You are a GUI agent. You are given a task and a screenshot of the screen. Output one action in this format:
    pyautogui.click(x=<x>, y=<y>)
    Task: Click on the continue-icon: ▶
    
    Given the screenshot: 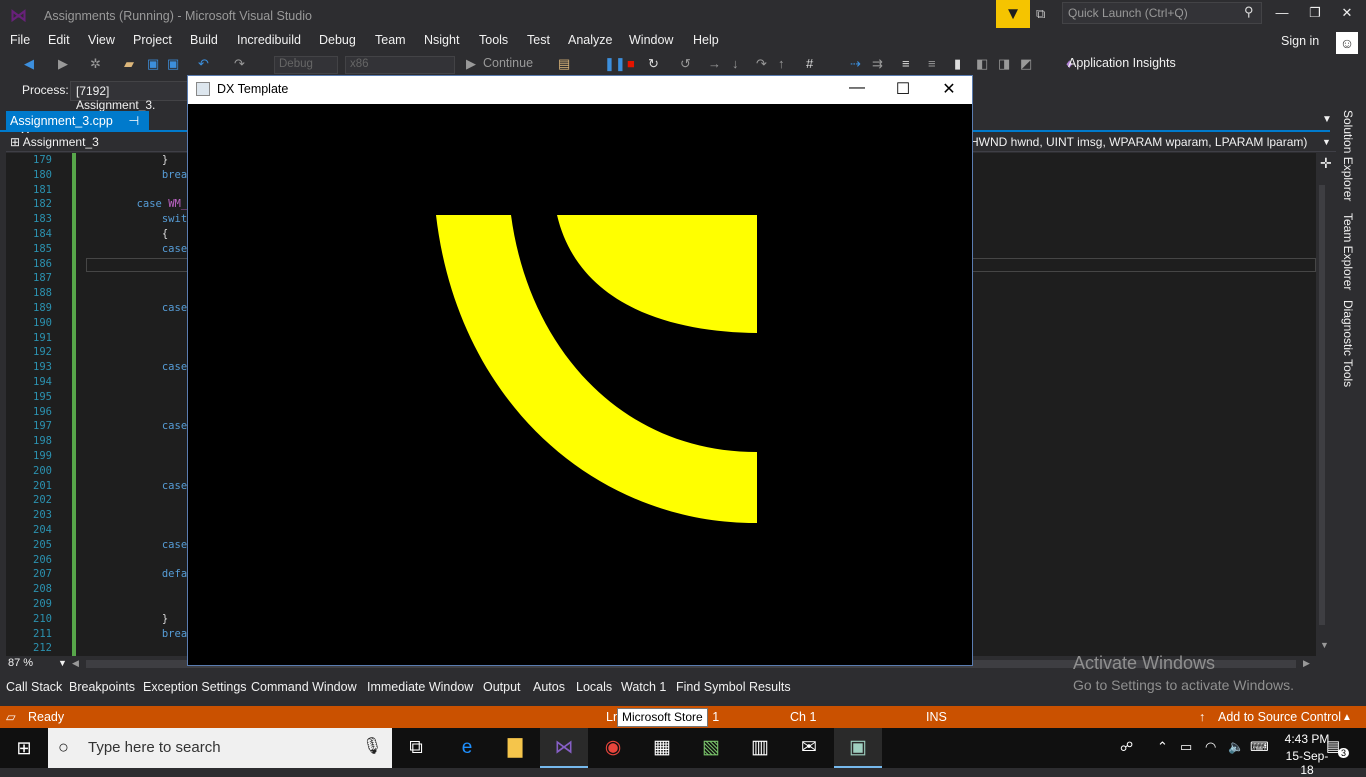 What is the action you would take?
    pyautogui.click(x=471, y=64)
    